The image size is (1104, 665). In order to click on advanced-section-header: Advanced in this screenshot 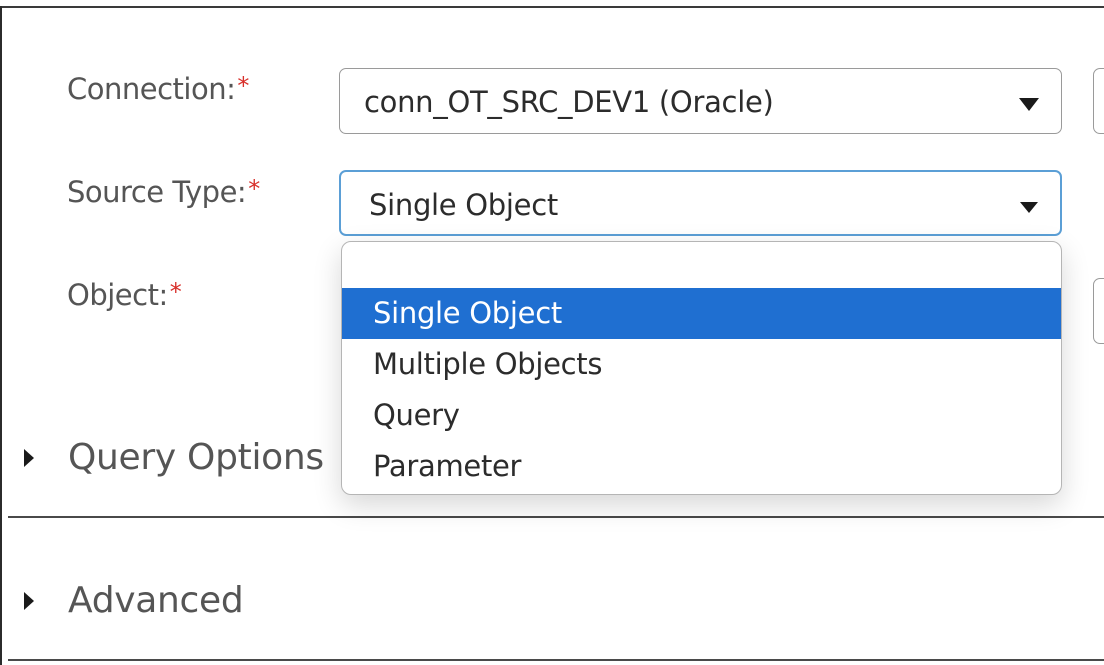, I will do `click(134, 600)`.